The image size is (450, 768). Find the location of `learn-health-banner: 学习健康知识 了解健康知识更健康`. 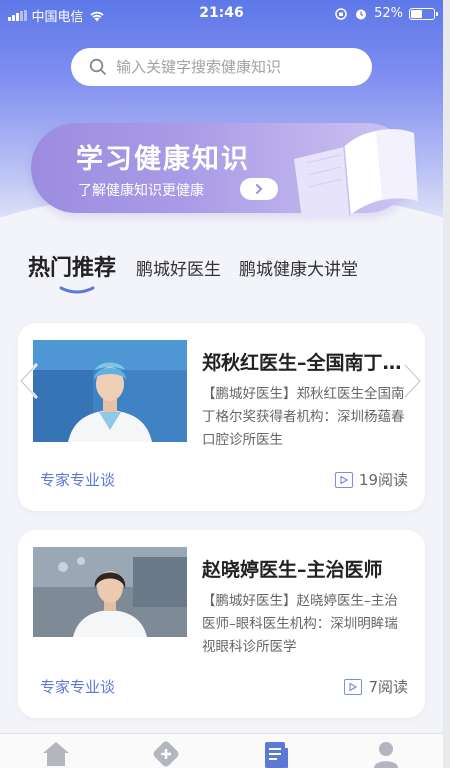

learn-health-banner: 学习健康知识 了解健康知识更健康 is located at coordinates (224, 171).